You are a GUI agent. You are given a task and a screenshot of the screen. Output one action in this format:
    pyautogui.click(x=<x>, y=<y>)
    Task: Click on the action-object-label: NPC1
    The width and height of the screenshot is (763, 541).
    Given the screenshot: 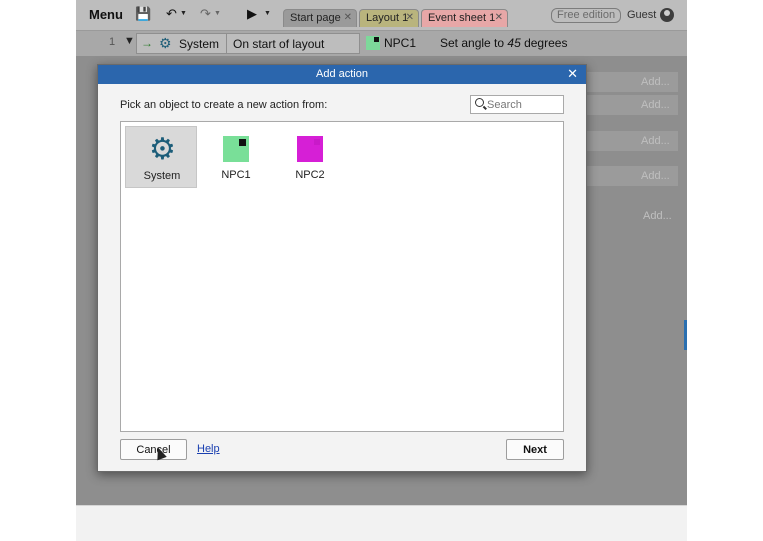 What is the action you would take?
    pyautogui.click(x=400, y=43)
    